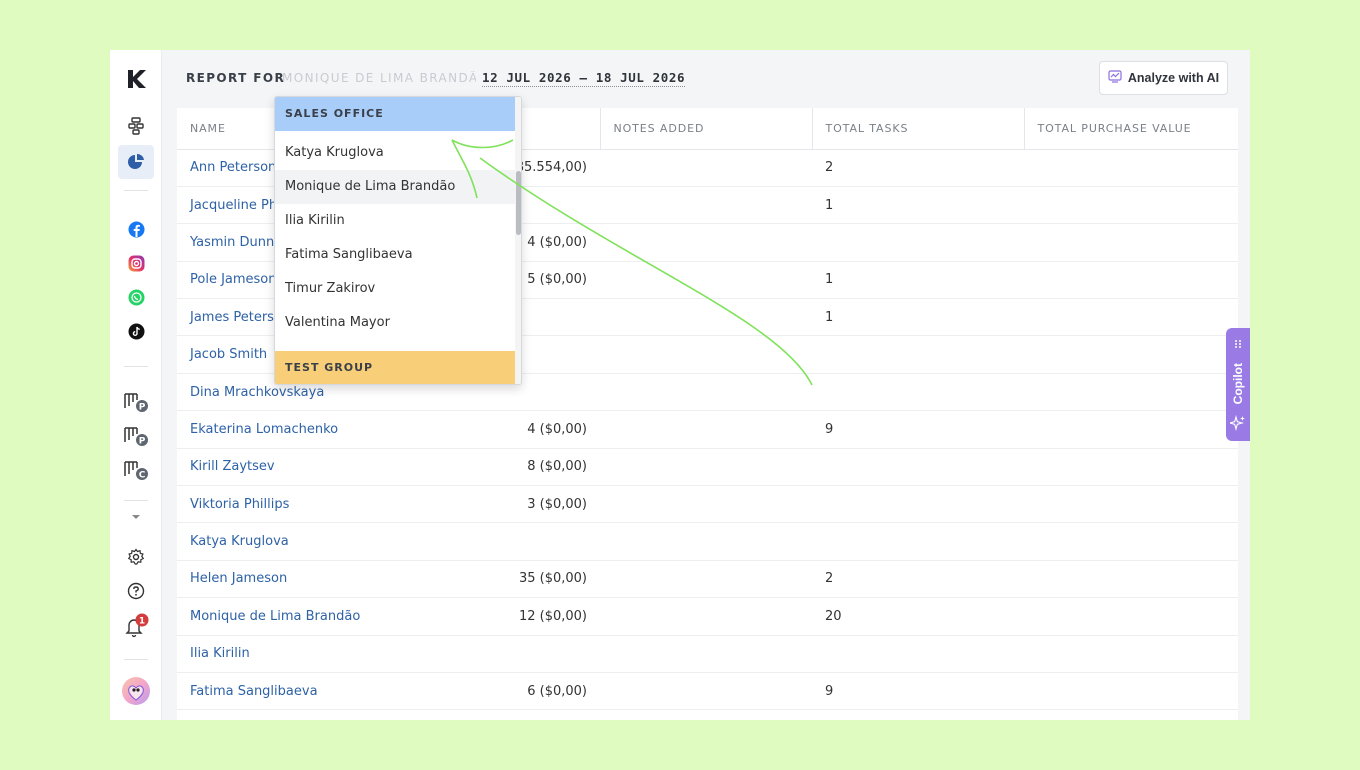  I want to click on cell-name: Fatima Sanglibaeva, so click(341, 691).